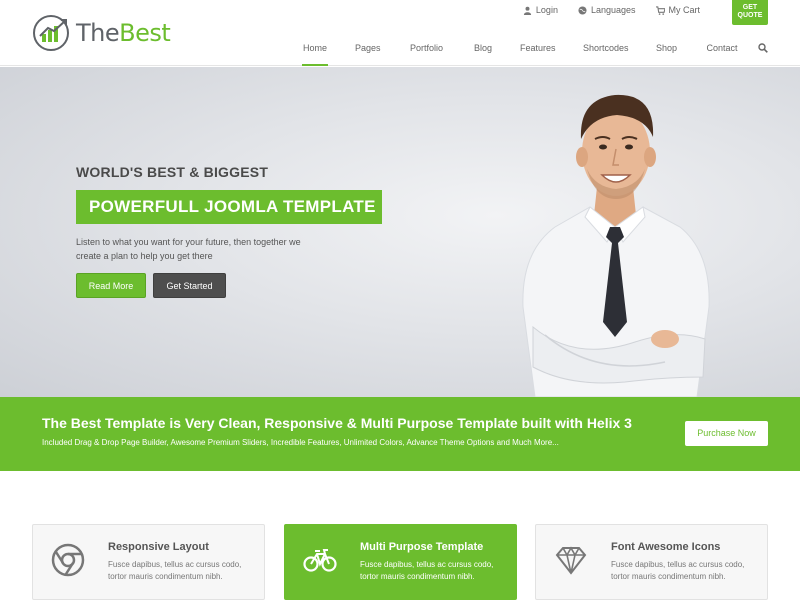 The height and width of the screenshot is (600, 800). Describe the element at coordinates (189, 285) in the screenshot. I see `get-started-button: Get Started` at that location.